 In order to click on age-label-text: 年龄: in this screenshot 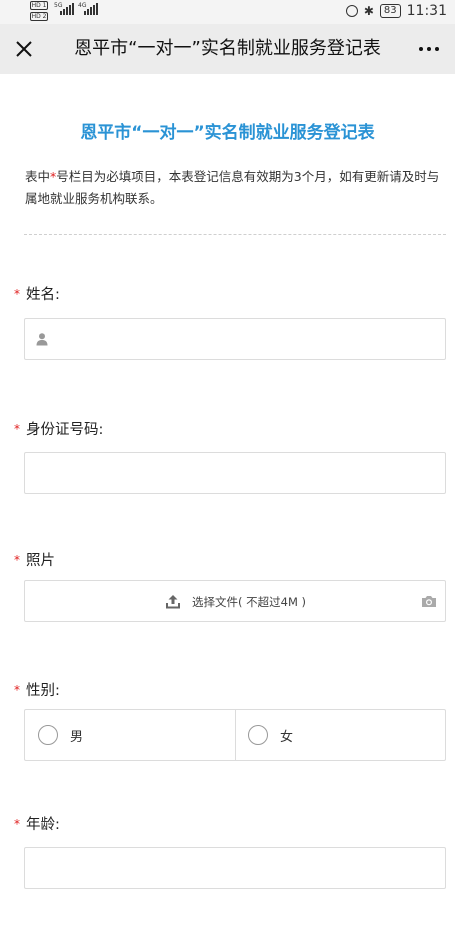, I will do `click(43, 825)`.